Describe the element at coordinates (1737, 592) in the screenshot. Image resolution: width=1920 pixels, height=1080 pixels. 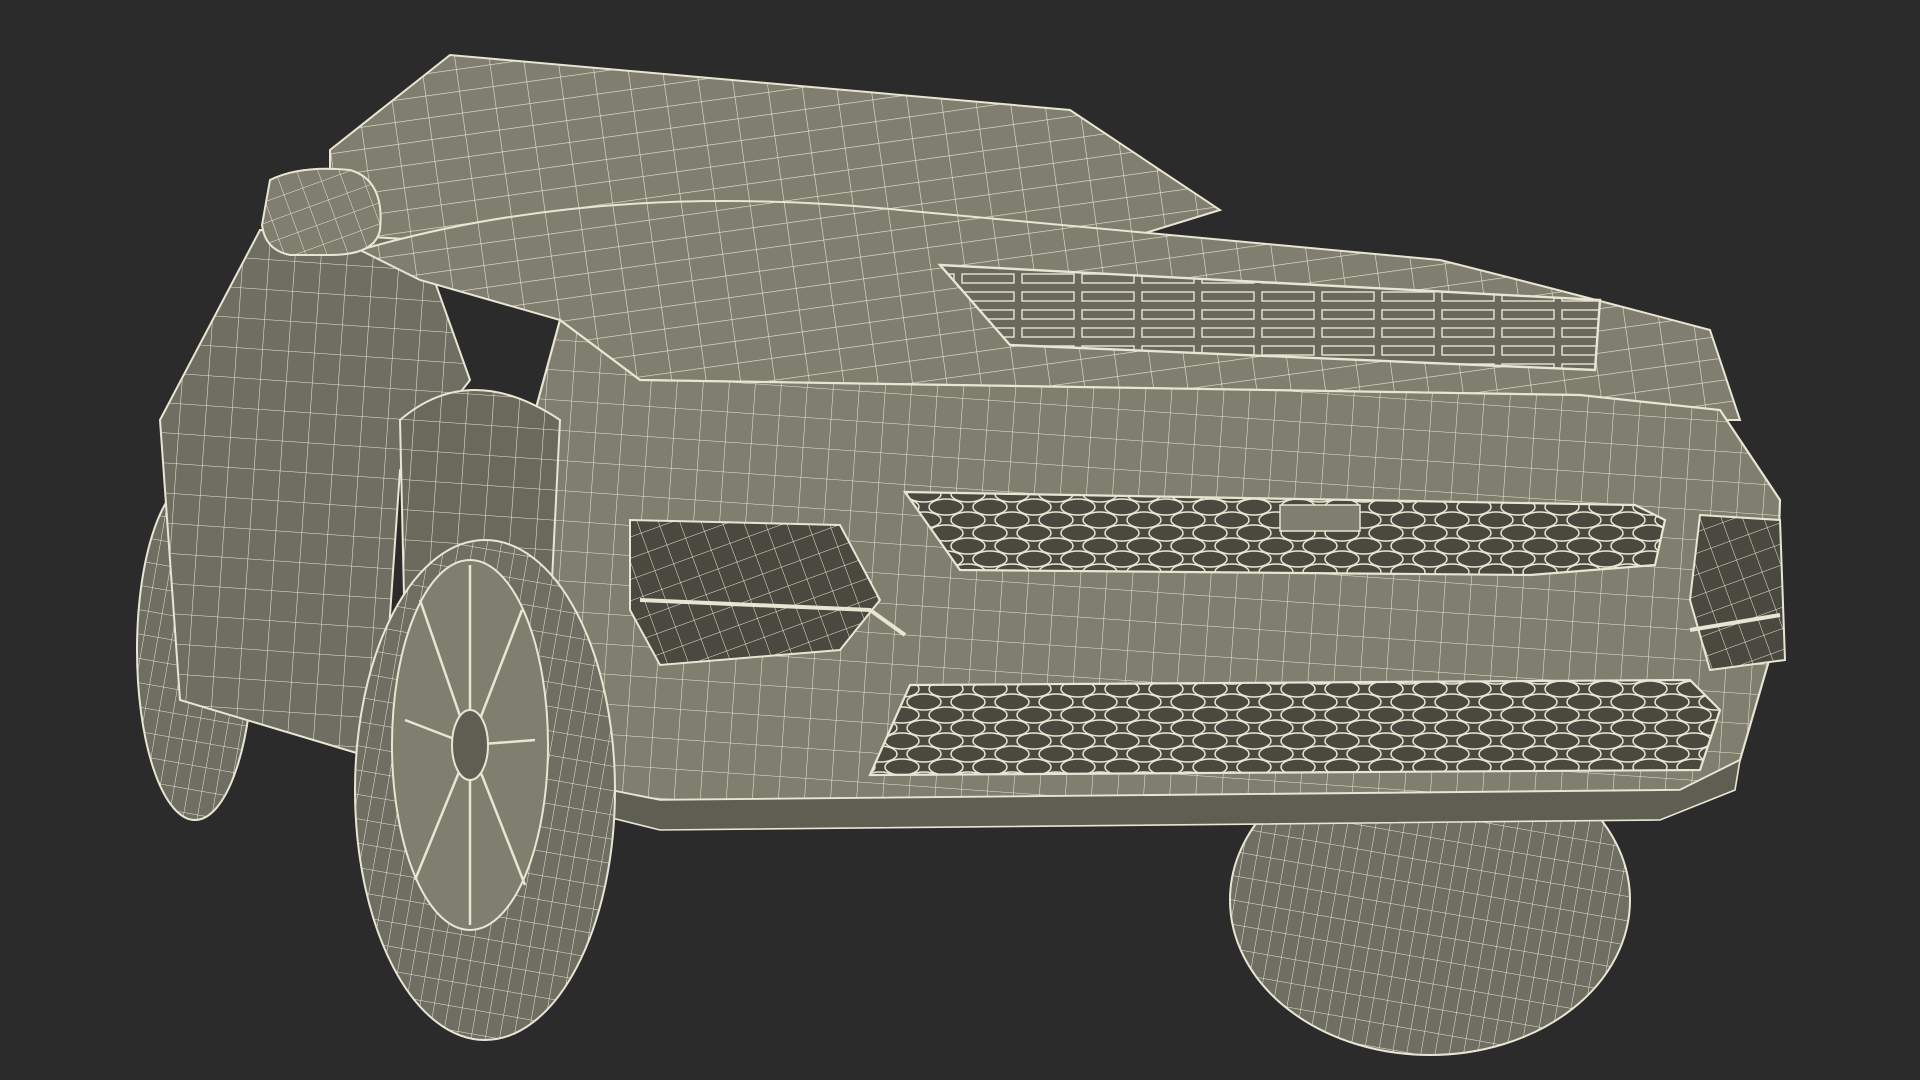
I see `right-fog-lamp` at that location.